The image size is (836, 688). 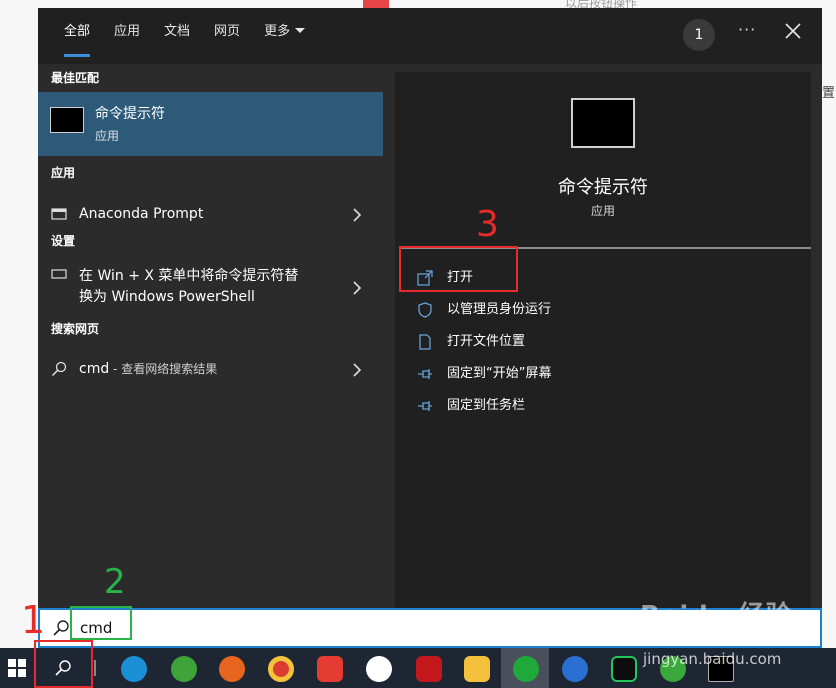 I want to click on tab-label: 更多, so click(x=277, y=31).